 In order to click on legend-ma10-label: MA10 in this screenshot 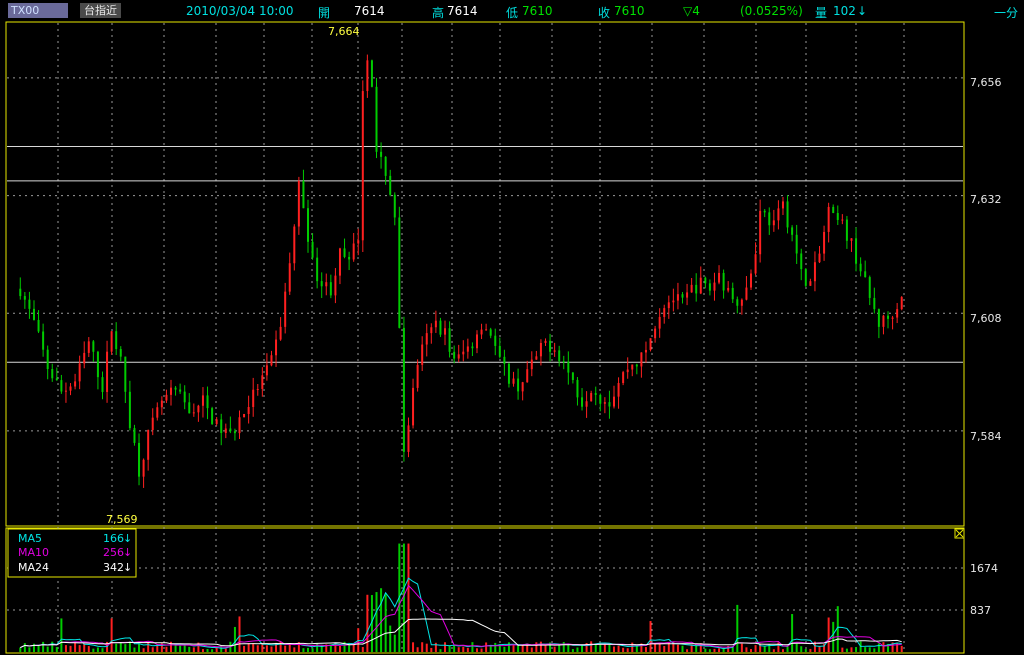, I will do `click(33, 552)`.